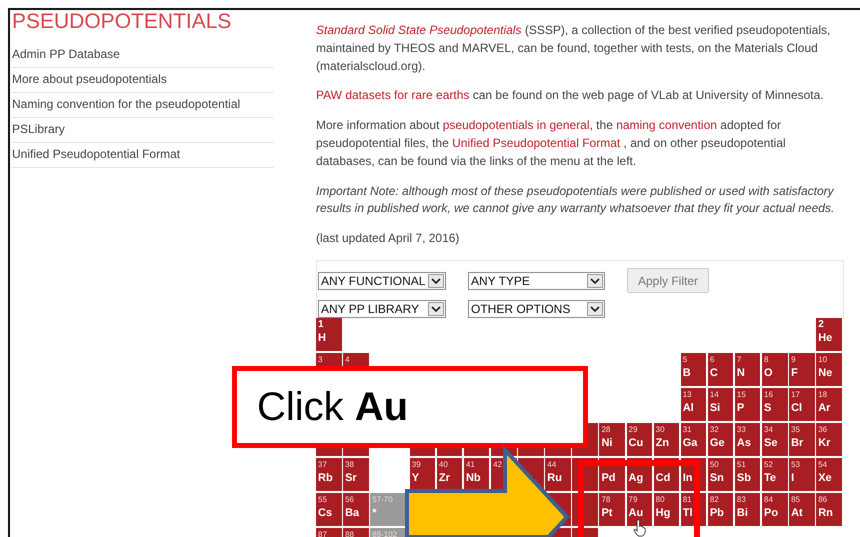  What do you see at coordinates (775, 404) in the screenshot?
I see `element-tile: 16 S` at bounding box center [775, 404].